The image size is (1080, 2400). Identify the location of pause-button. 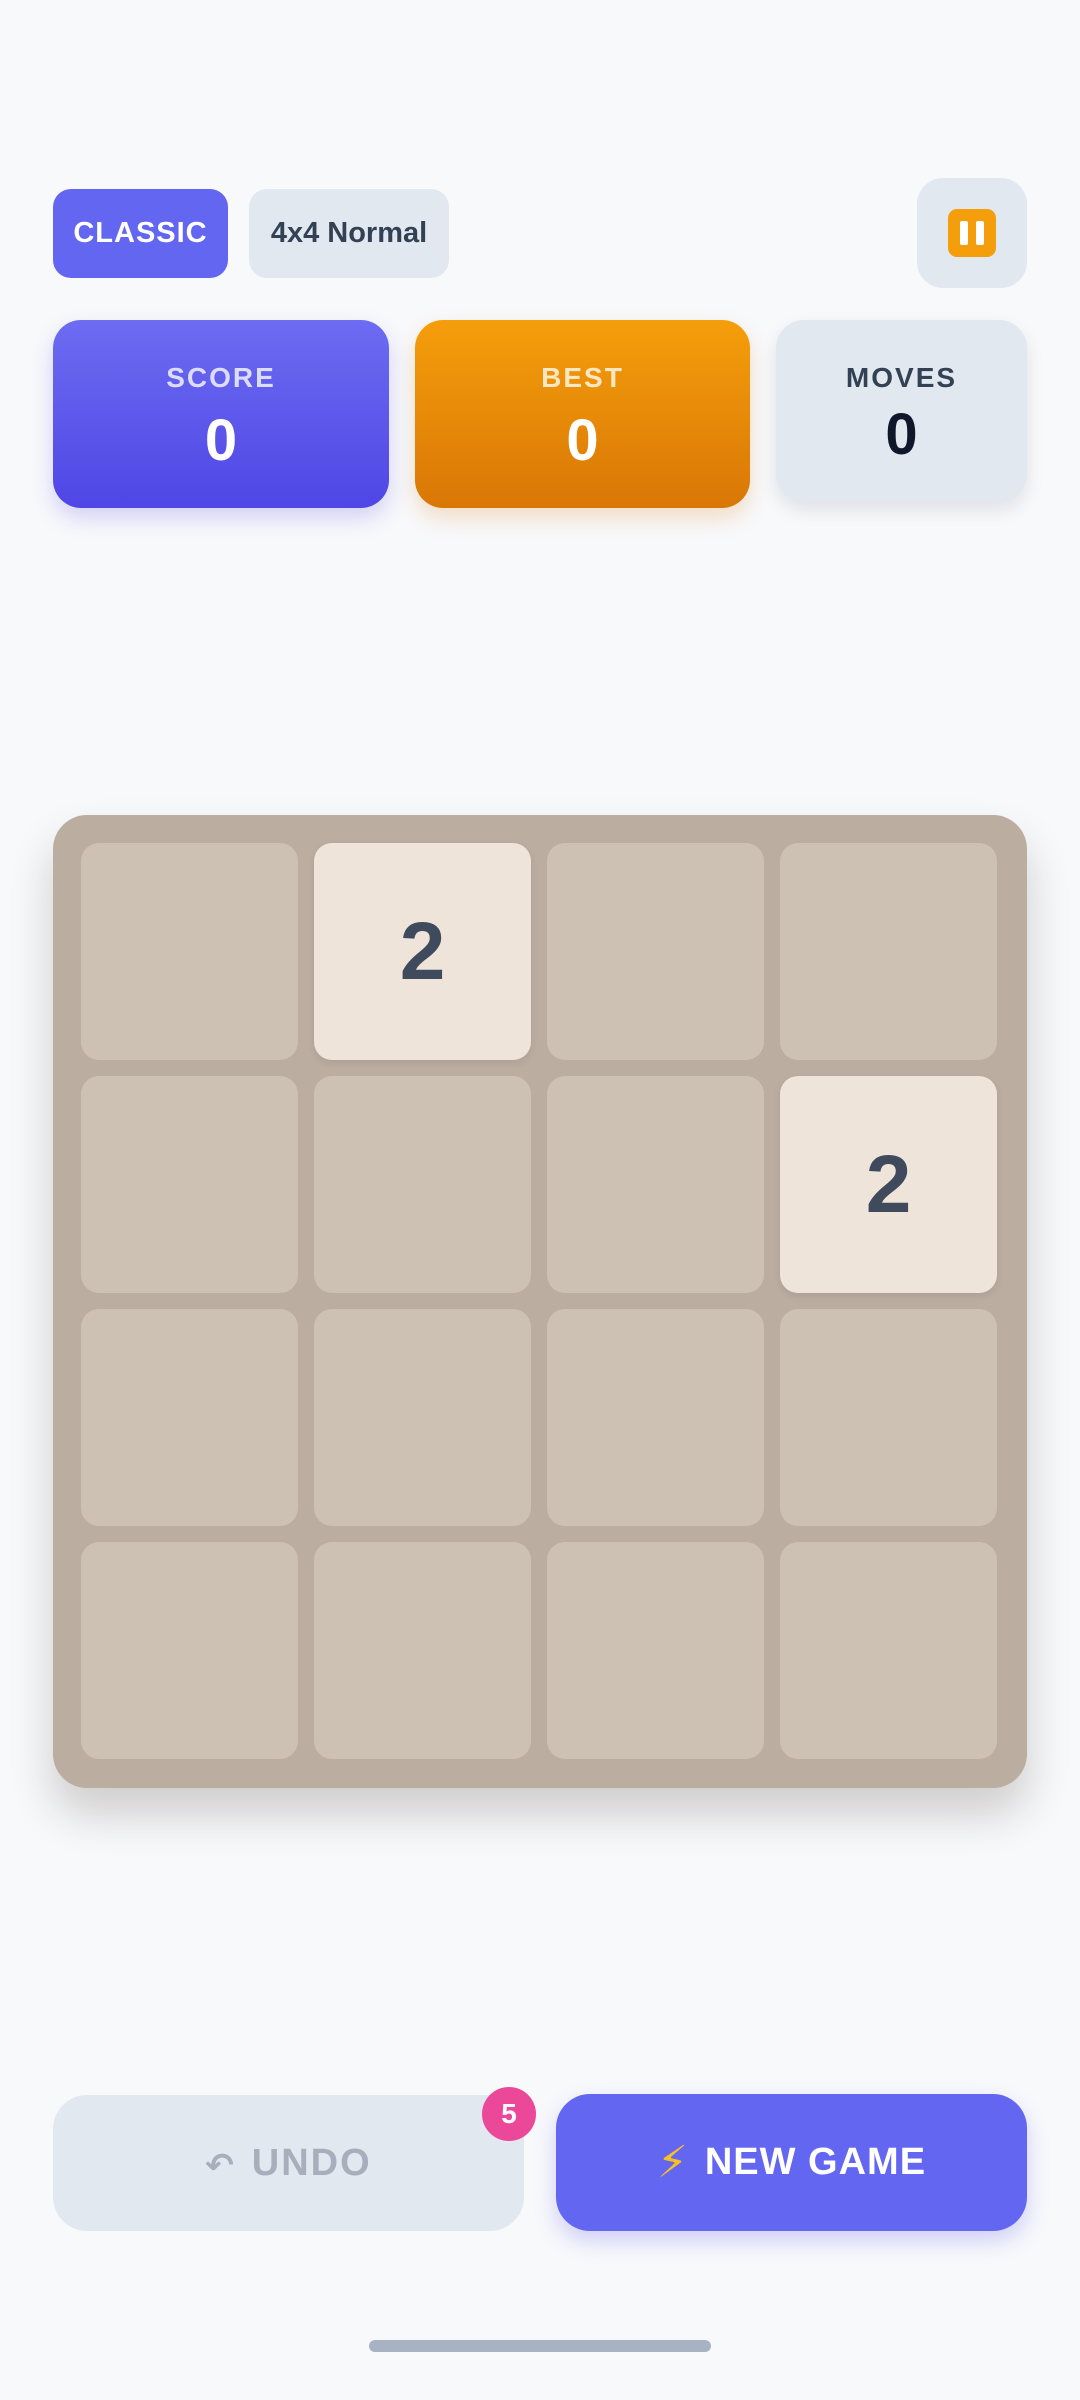
(972, 233).